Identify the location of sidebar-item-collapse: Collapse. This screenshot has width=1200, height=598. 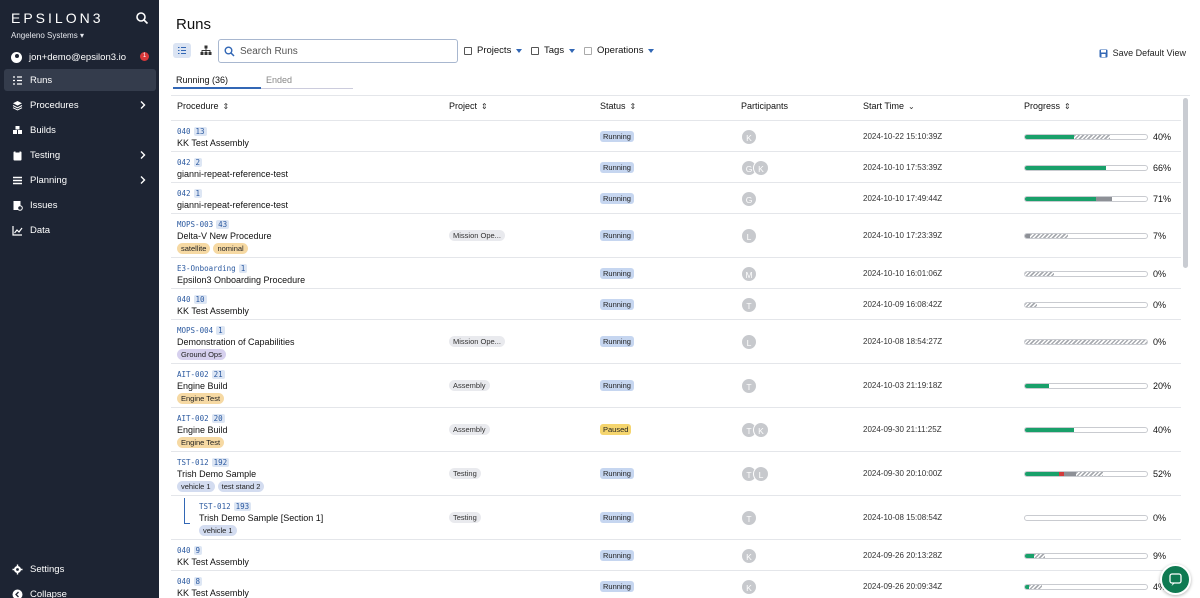
(80, 590).